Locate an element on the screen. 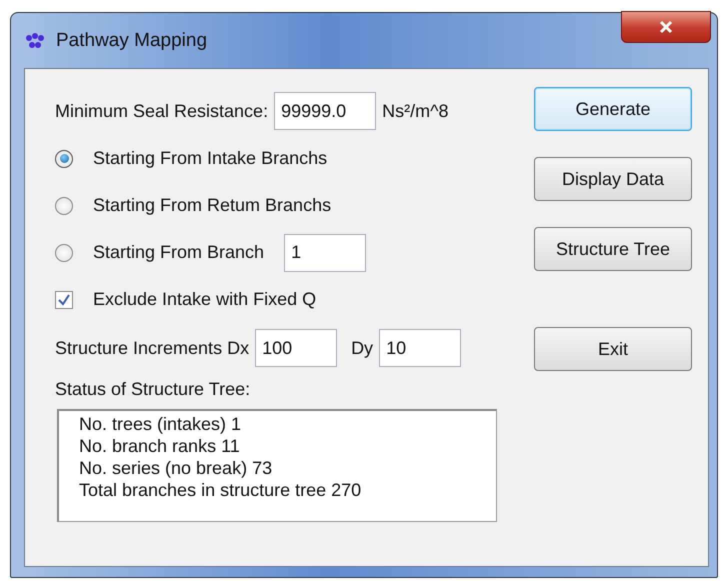 This screenshot has height=581, width=726. field-label: Dy is located at coordinates (362, 348).